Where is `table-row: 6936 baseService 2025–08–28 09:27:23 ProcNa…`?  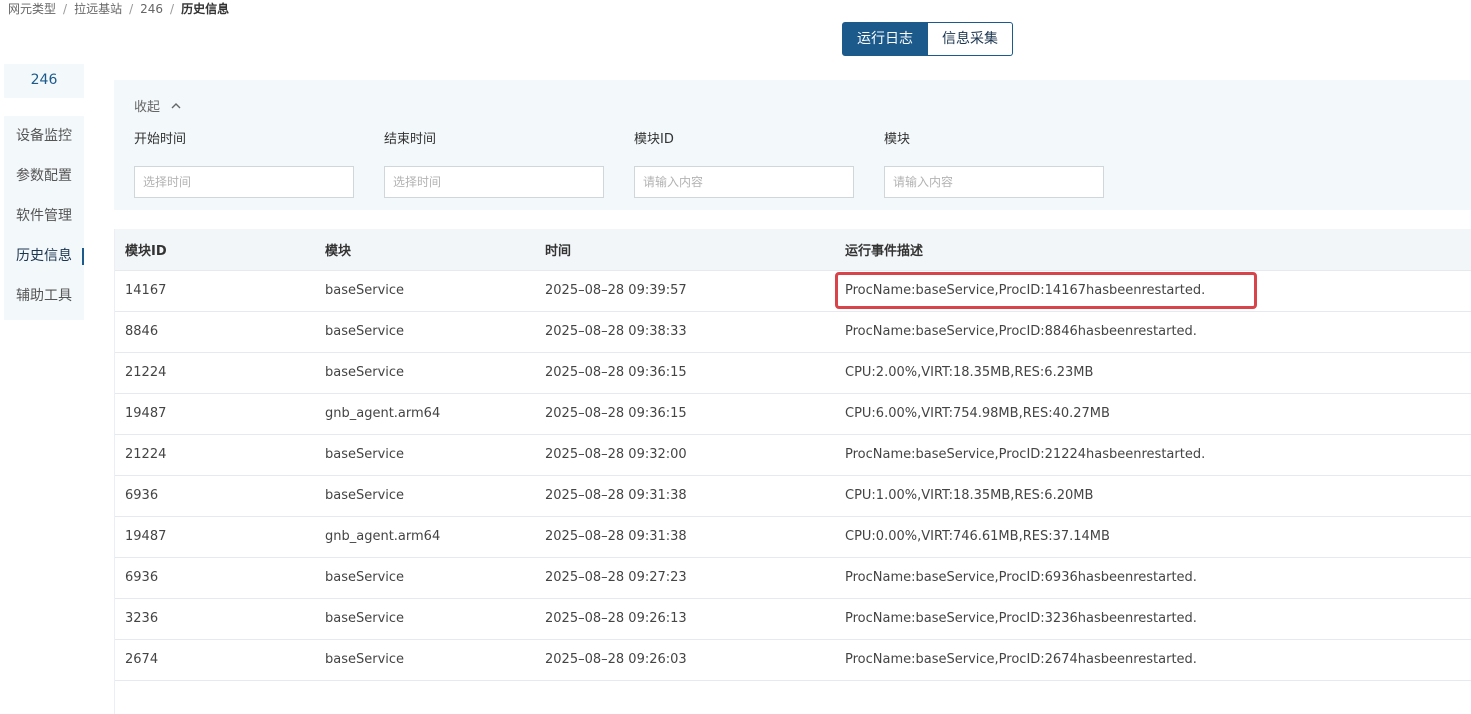
table-row: 6936 baseService 2025–08–28 09:27:23 ProcNa… is located at coordinates (793, 578).